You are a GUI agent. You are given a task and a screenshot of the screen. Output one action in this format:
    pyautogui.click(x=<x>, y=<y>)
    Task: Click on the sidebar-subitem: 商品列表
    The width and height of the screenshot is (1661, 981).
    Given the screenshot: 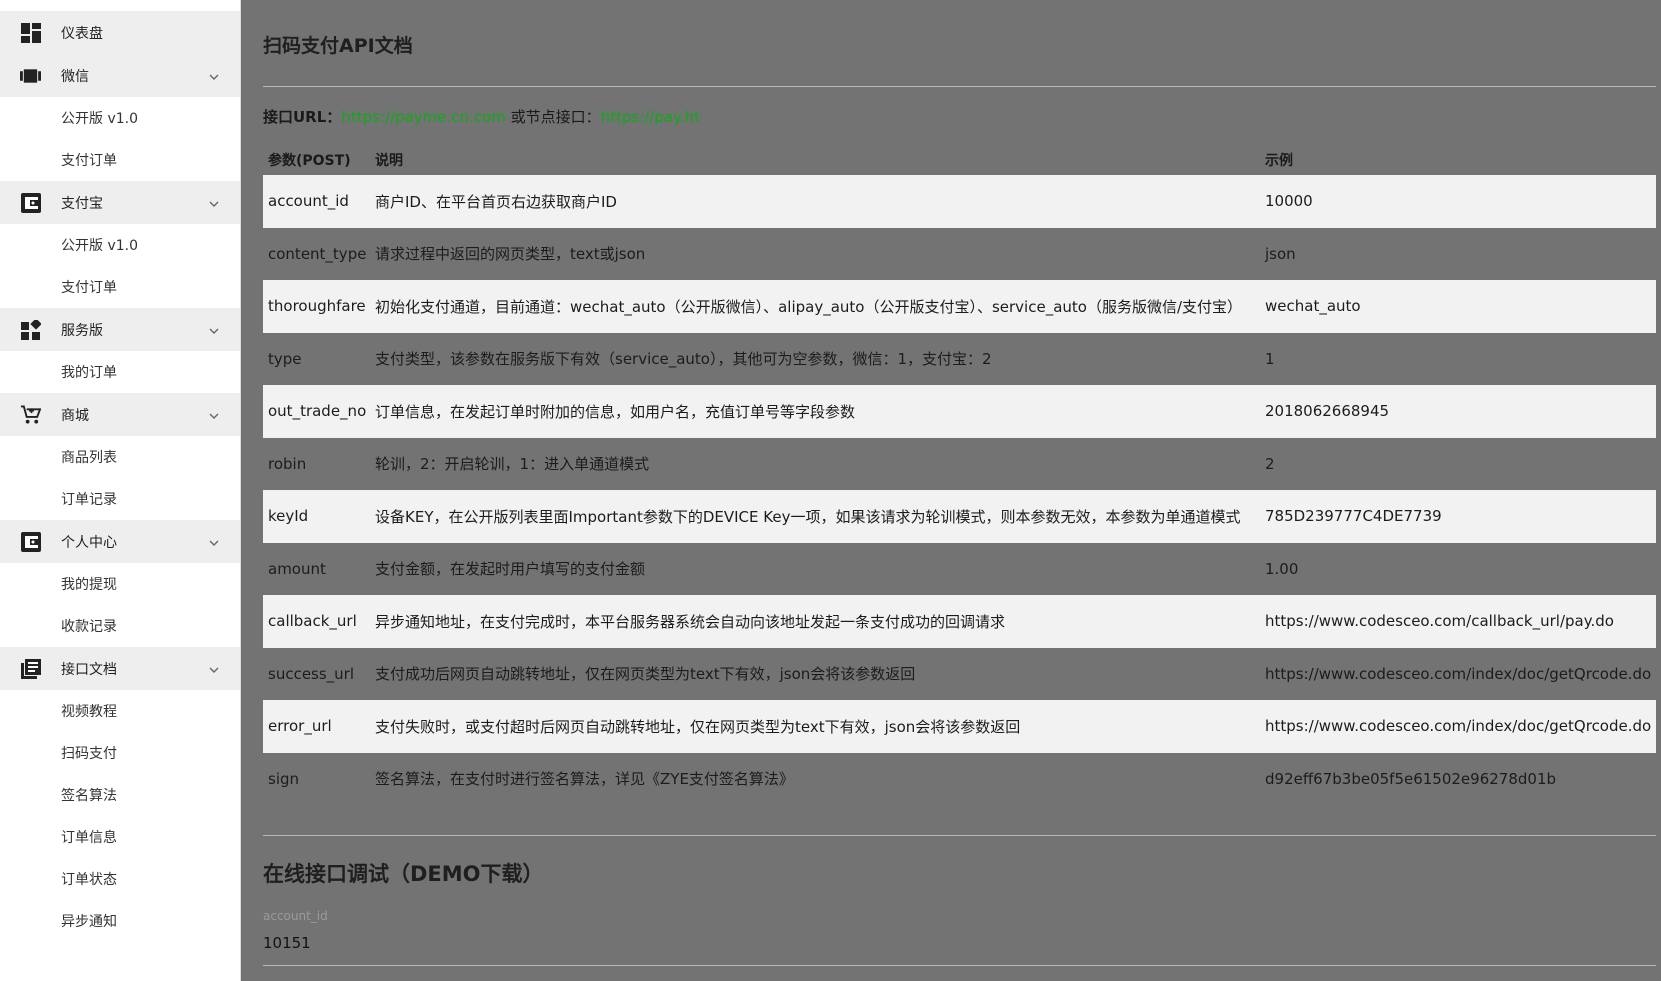 What is the action you would take?
    pyautogui.click(x=120, y=457)
    